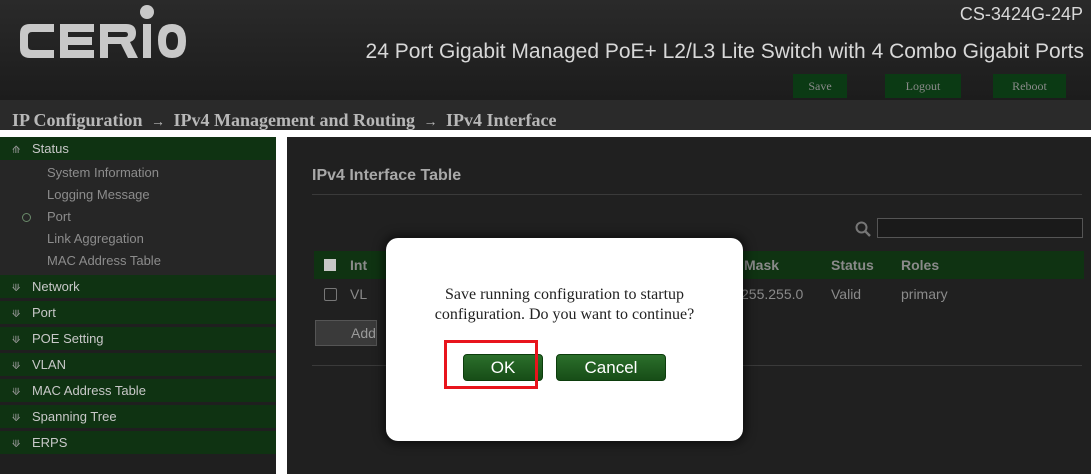 The height and width of the screenshot is (474, 1091). Describe the element at coordinates (138, 173) in the screenshot. I see `sidebar-item-system-information: System Information` at that location.